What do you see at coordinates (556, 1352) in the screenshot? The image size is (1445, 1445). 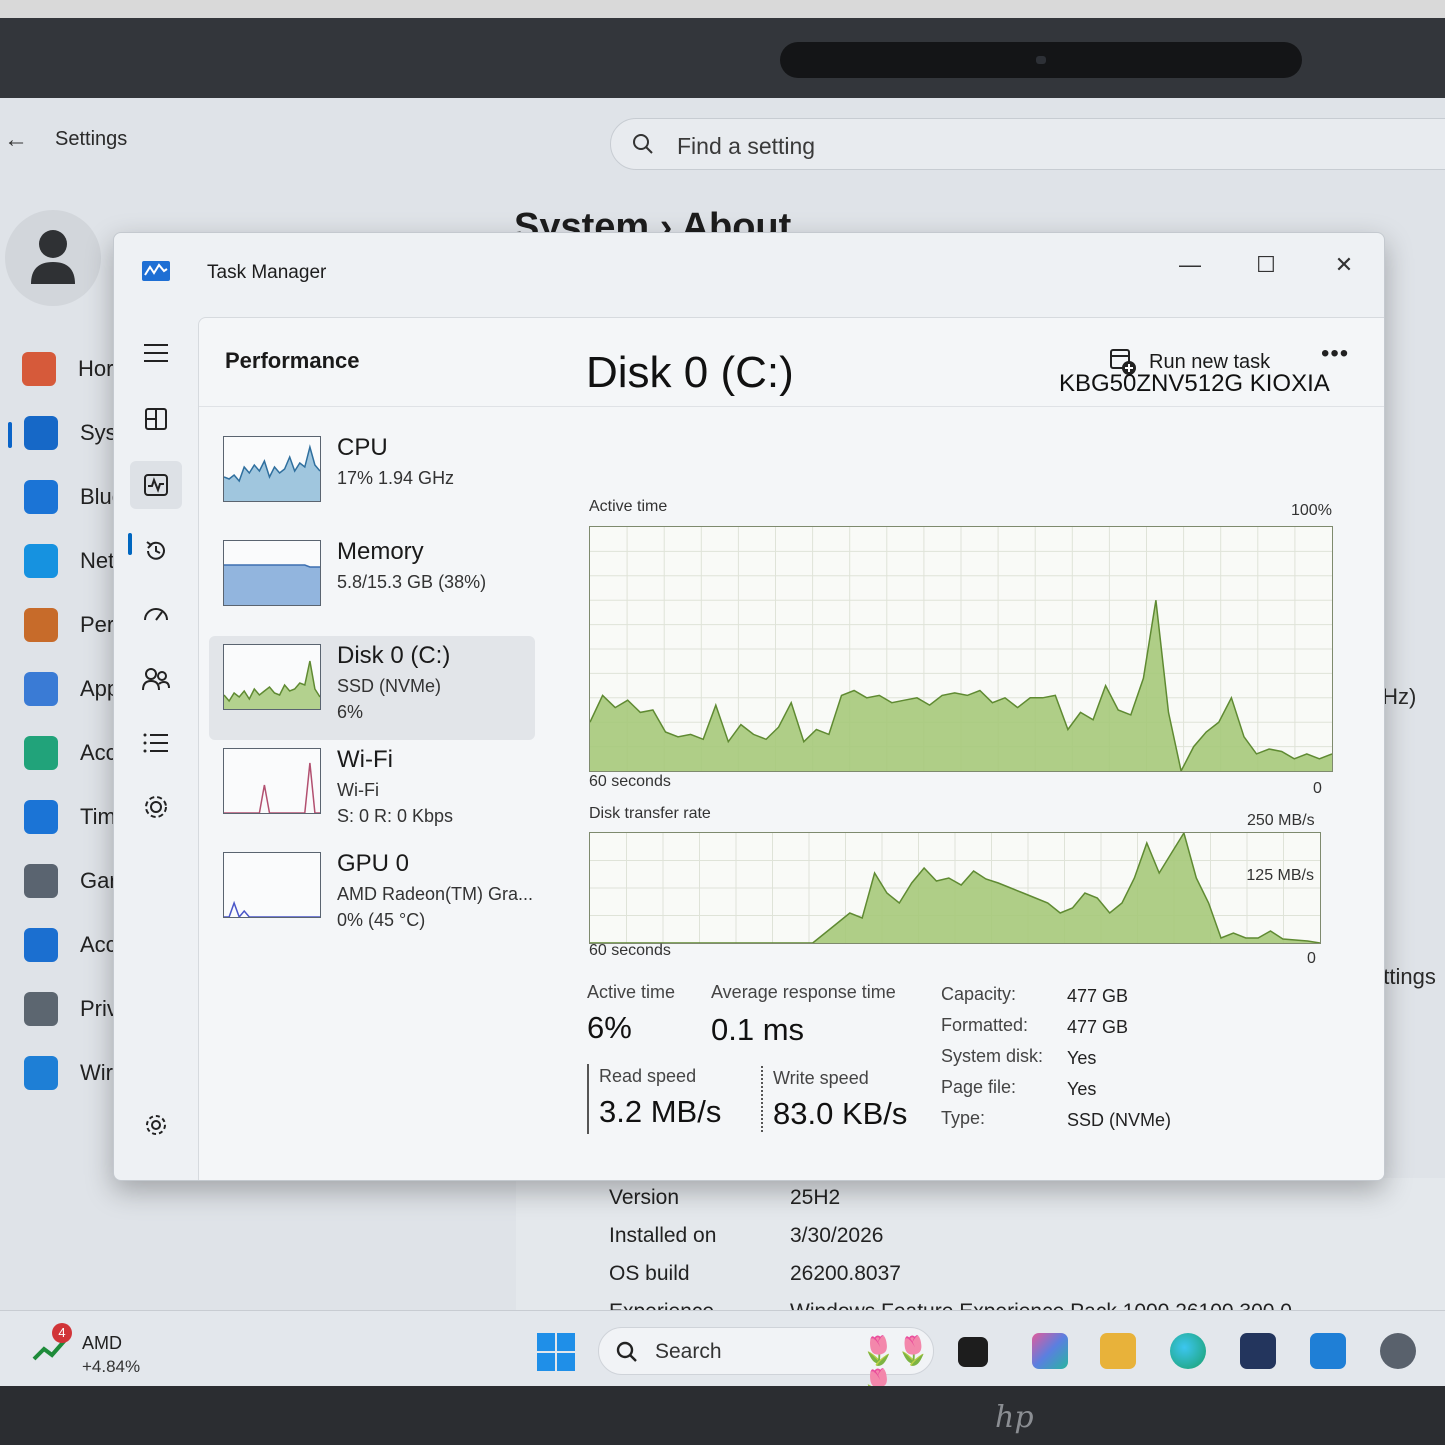 I see `windows-start-icon` at bounding box center [556, 1352].